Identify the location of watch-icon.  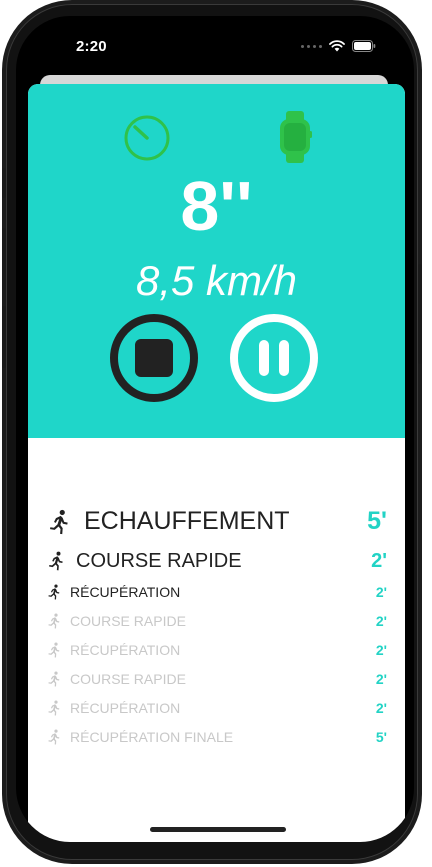
(295, 137).